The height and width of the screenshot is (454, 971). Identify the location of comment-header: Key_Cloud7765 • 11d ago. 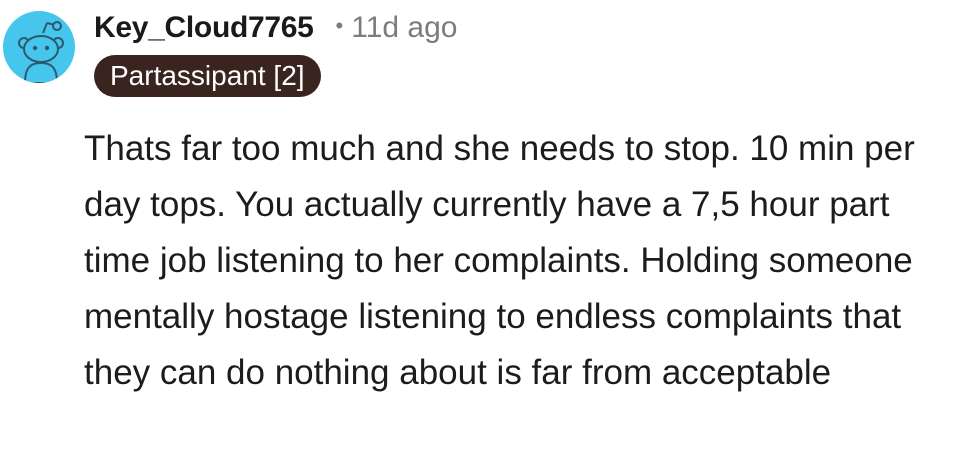
(275, 28).